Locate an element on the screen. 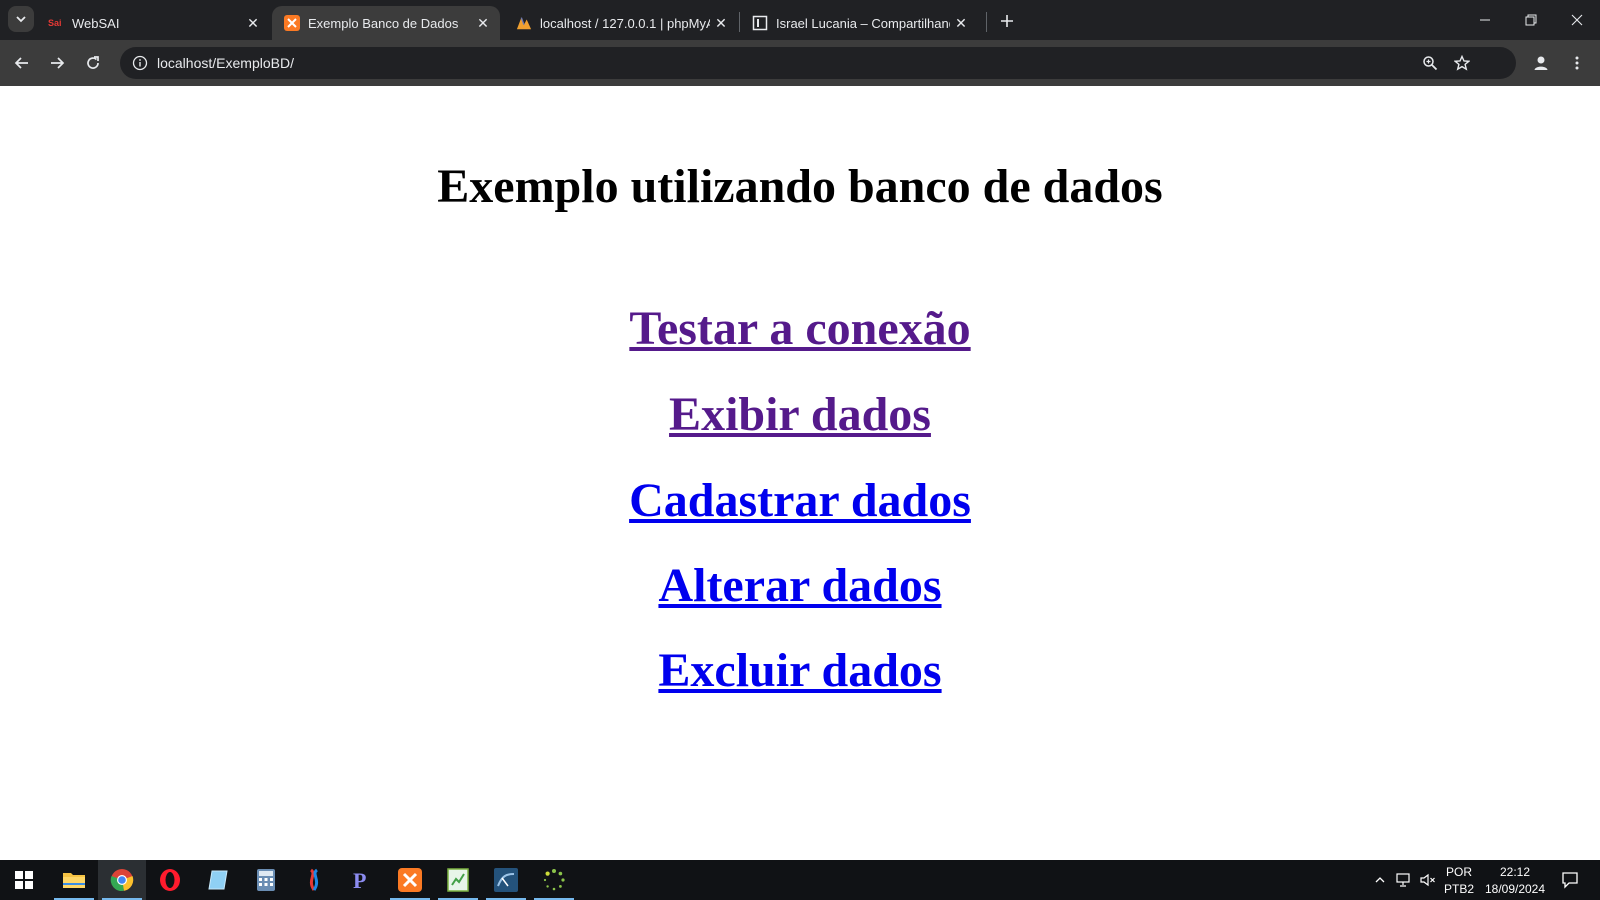  opera-app is located at coordinates (170, 880).